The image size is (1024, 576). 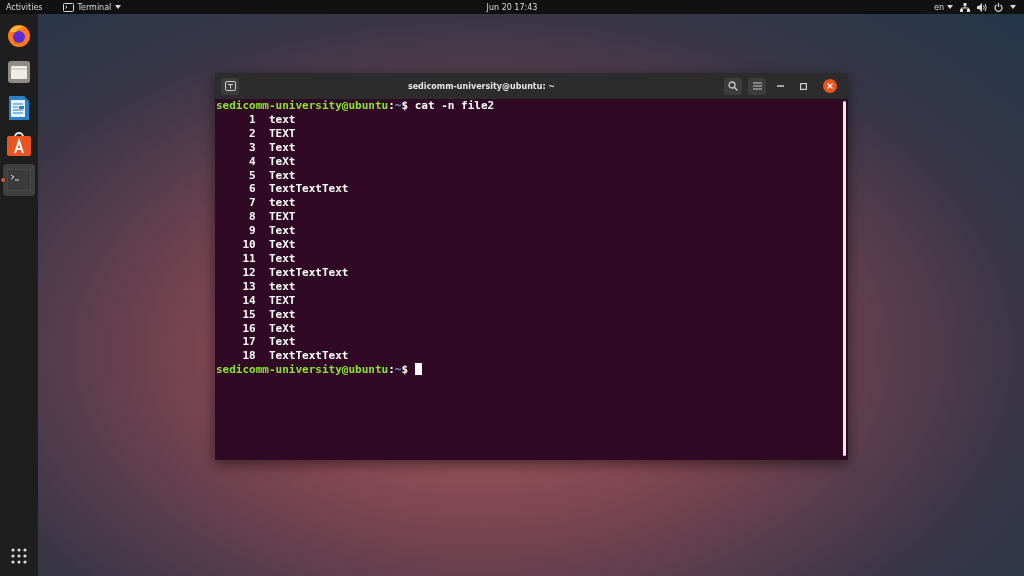 I want to click on search-icon, so click(x=733, y=86).